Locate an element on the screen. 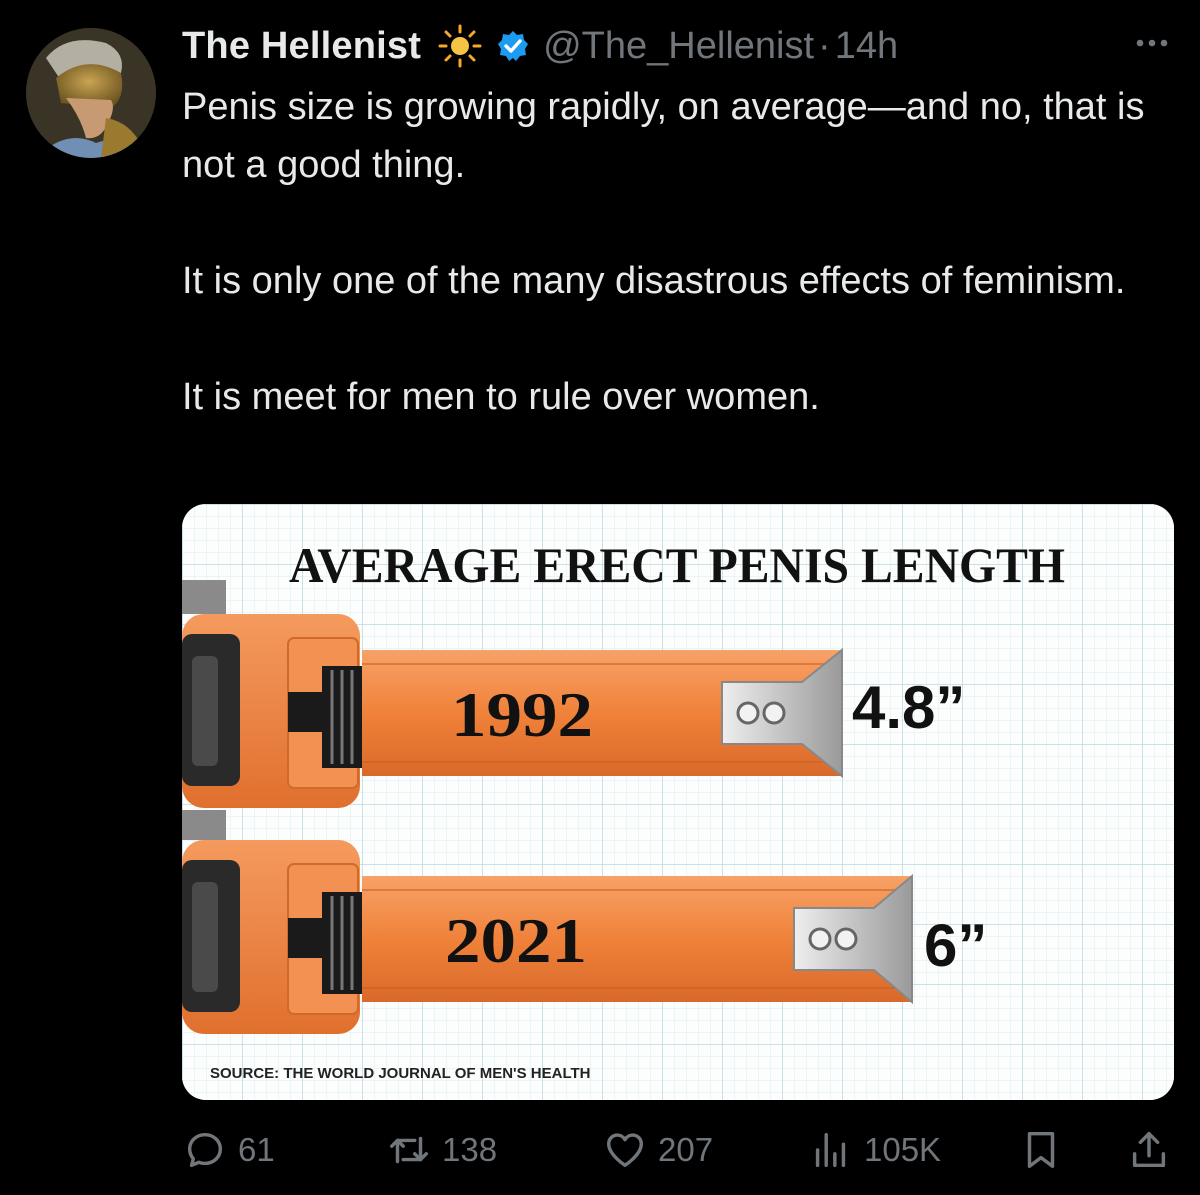  repost-button: 138 is located at coordinates (441, 1150).